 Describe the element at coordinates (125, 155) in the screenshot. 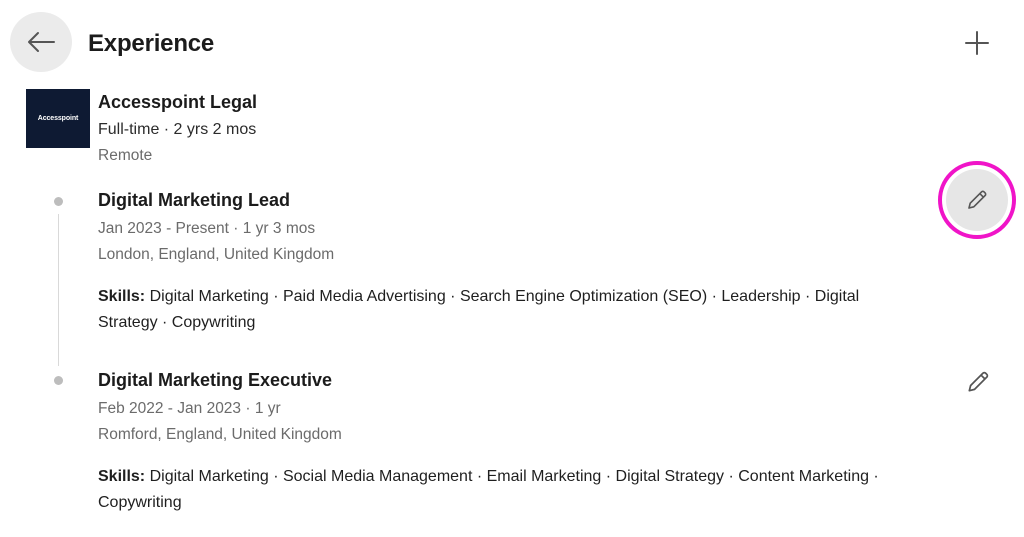

I see `company-location: Remote` at that location.